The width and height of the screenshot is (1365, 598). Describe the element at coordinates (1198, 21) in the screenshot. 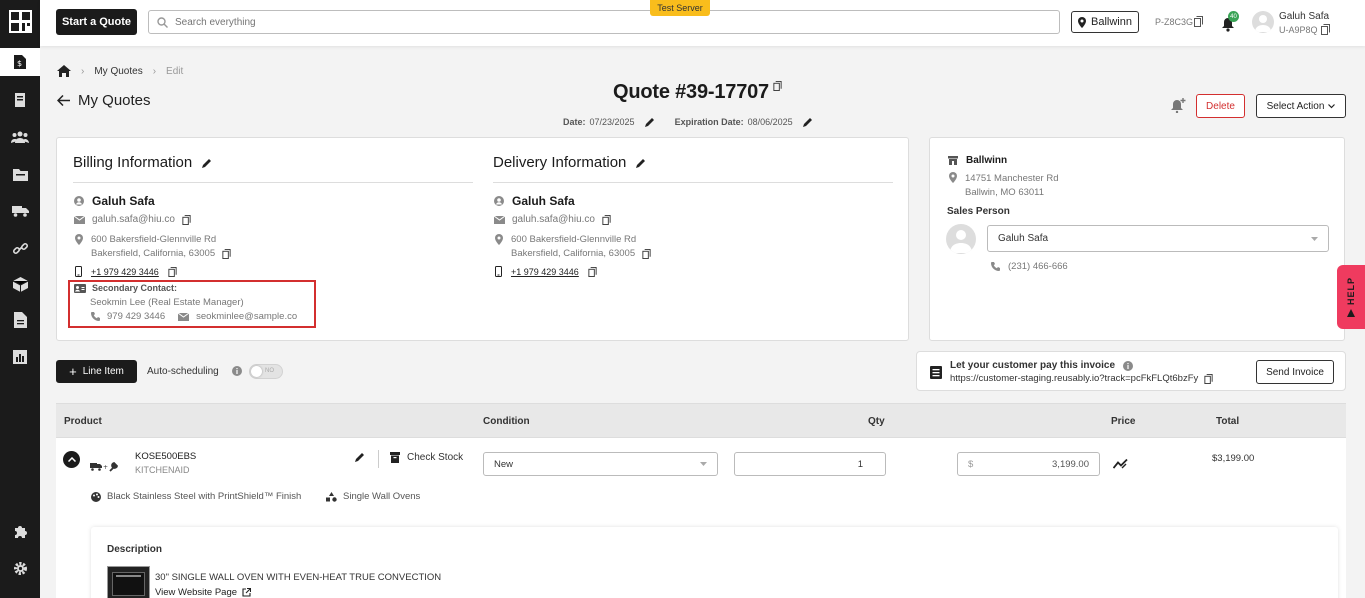

I see `copy-icon` at that location.